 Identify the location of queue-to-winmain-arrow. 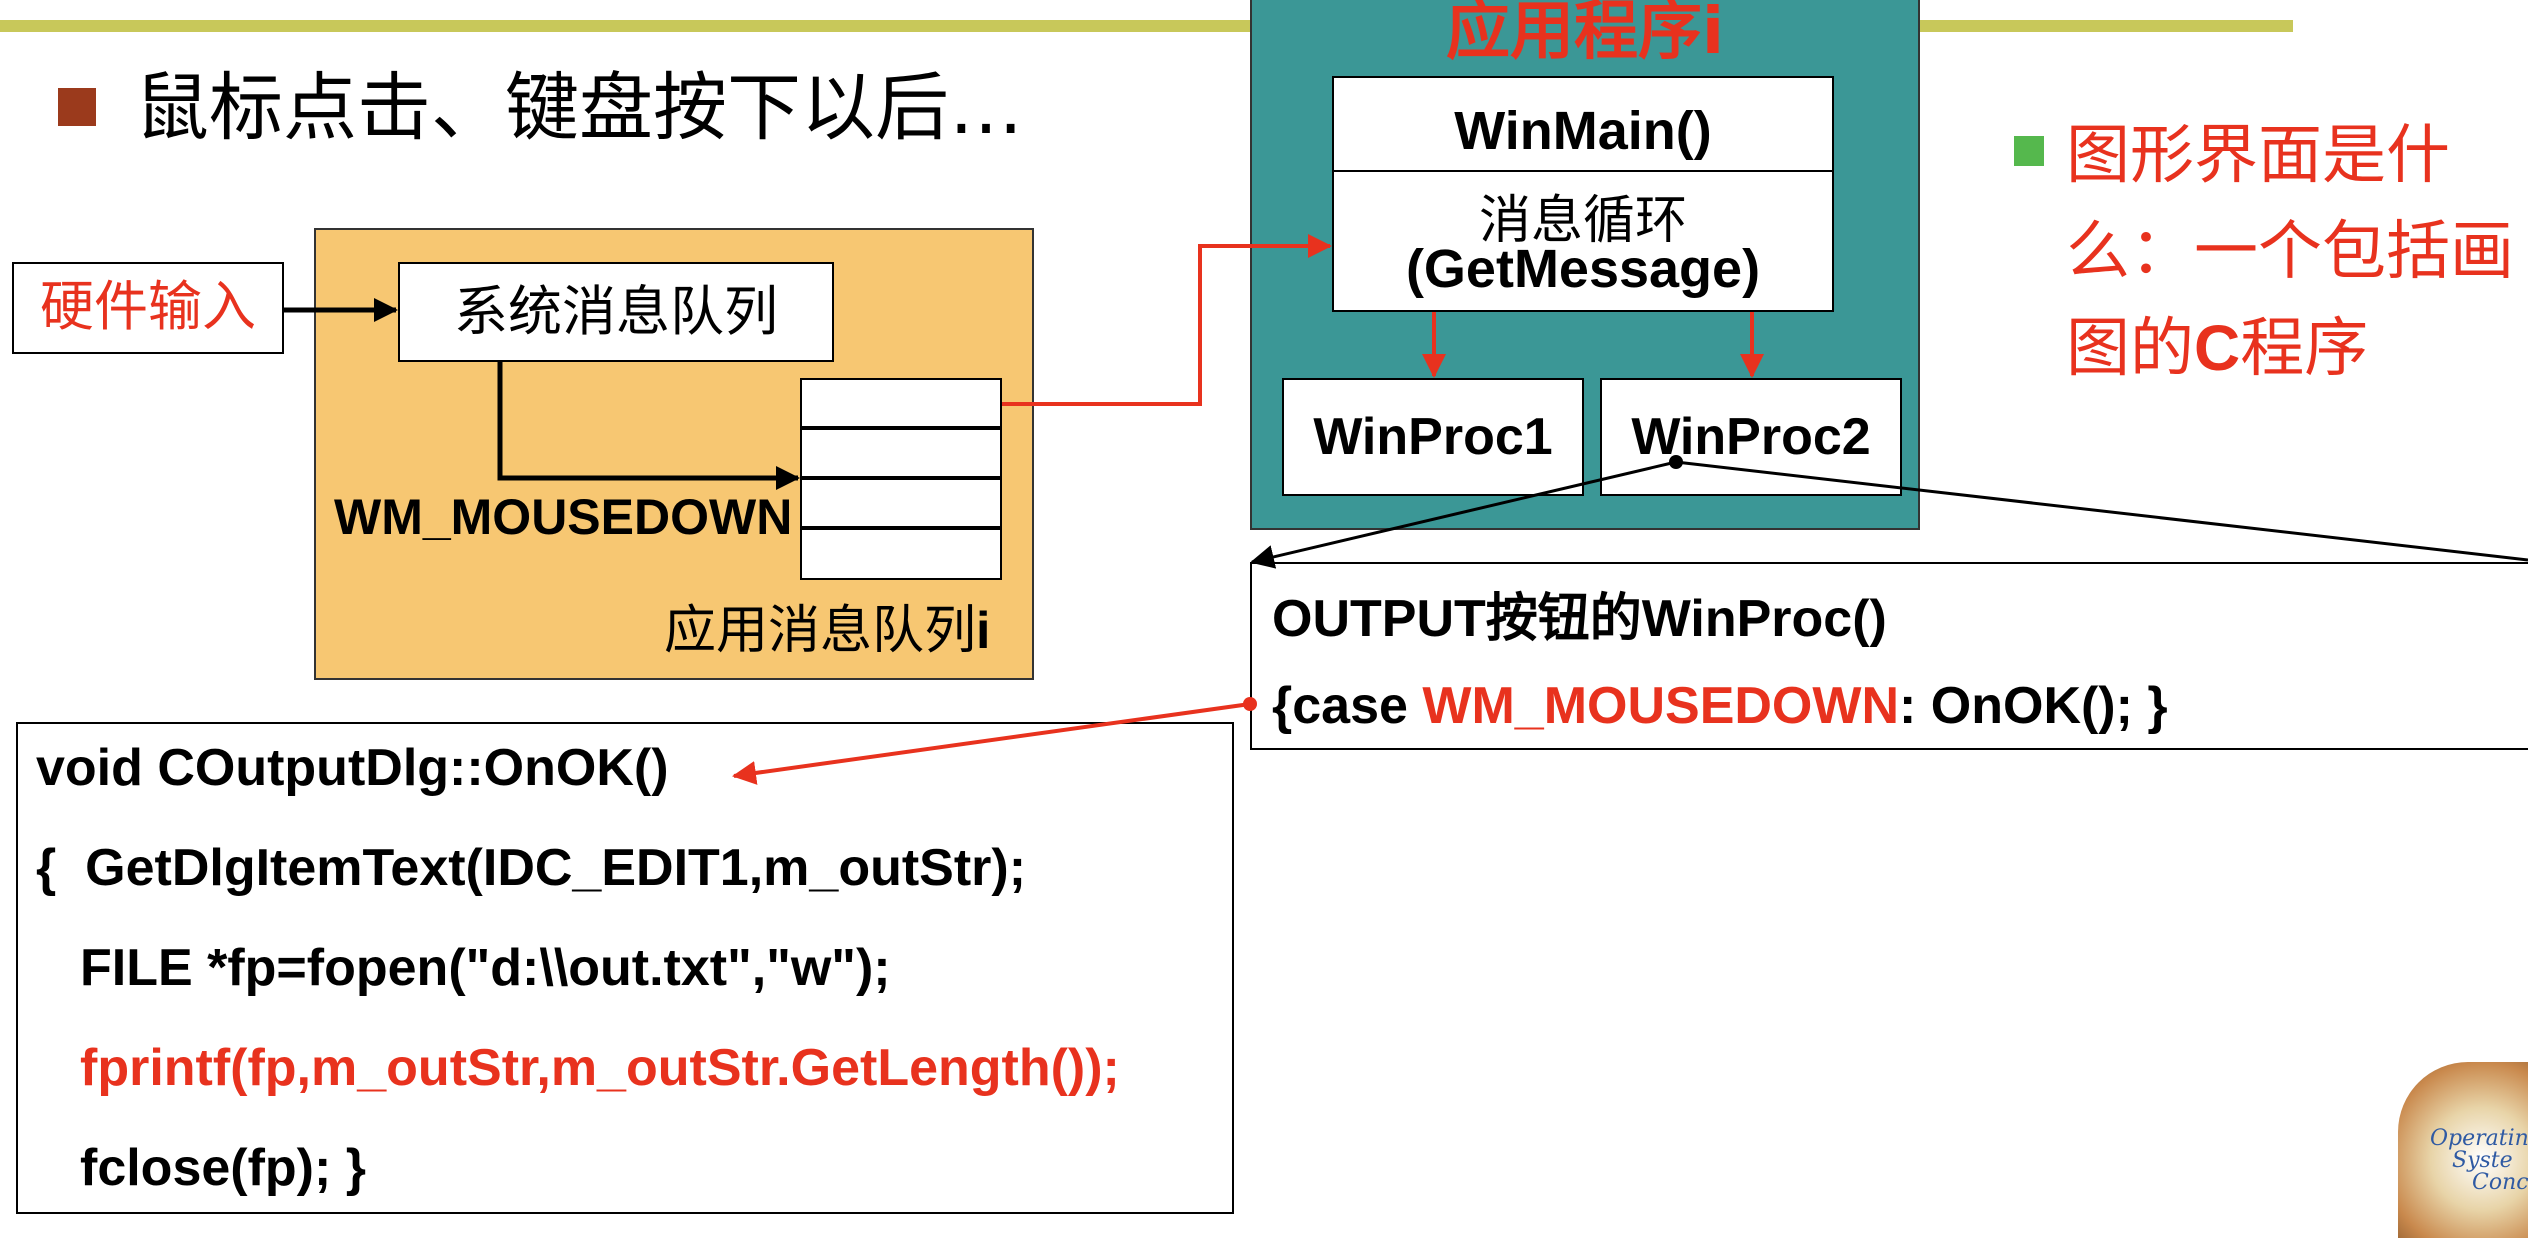
(1167, 320).